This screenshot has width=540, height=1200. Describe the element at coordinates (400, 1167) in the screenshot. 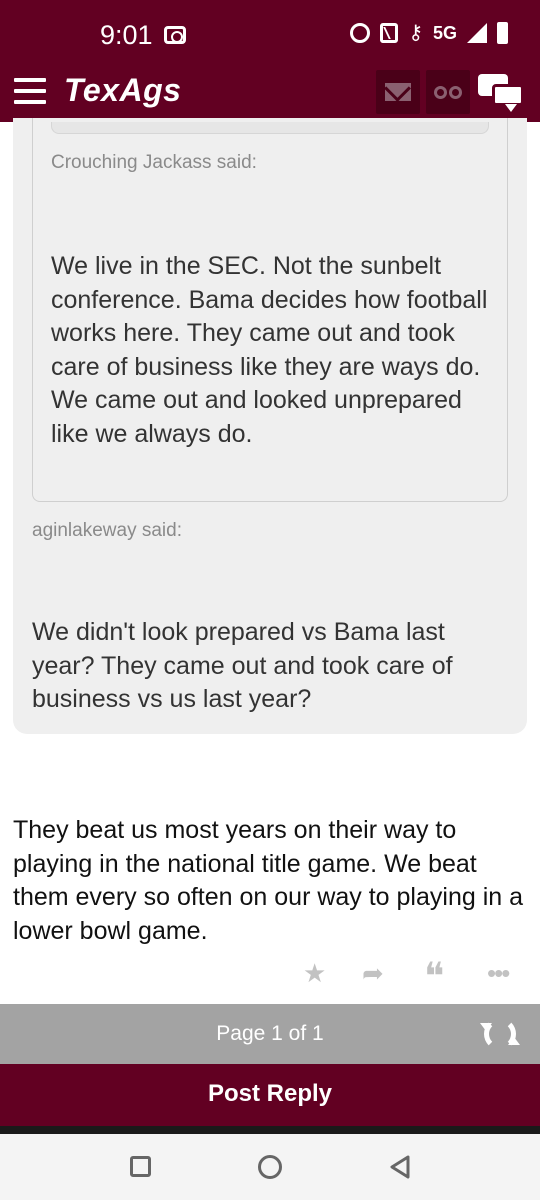

I see `back-icon` at that location.